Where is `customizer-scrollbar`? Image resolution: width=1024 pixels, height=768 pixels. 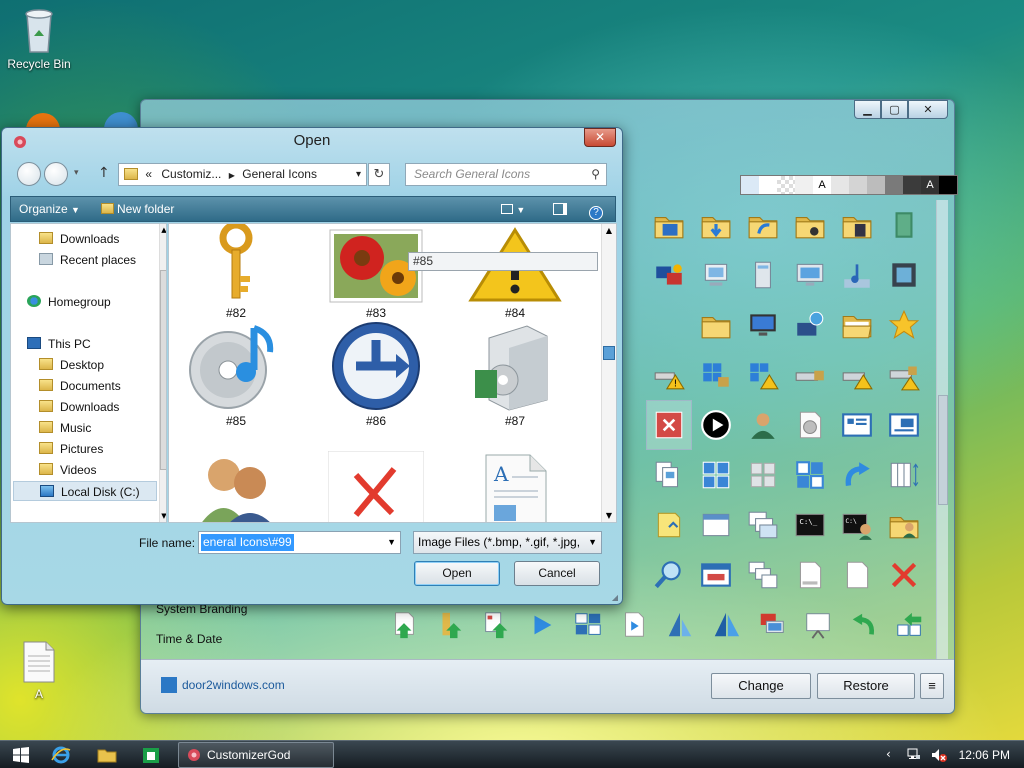 customizer-scrollbar is located at coordinates (942, 430).